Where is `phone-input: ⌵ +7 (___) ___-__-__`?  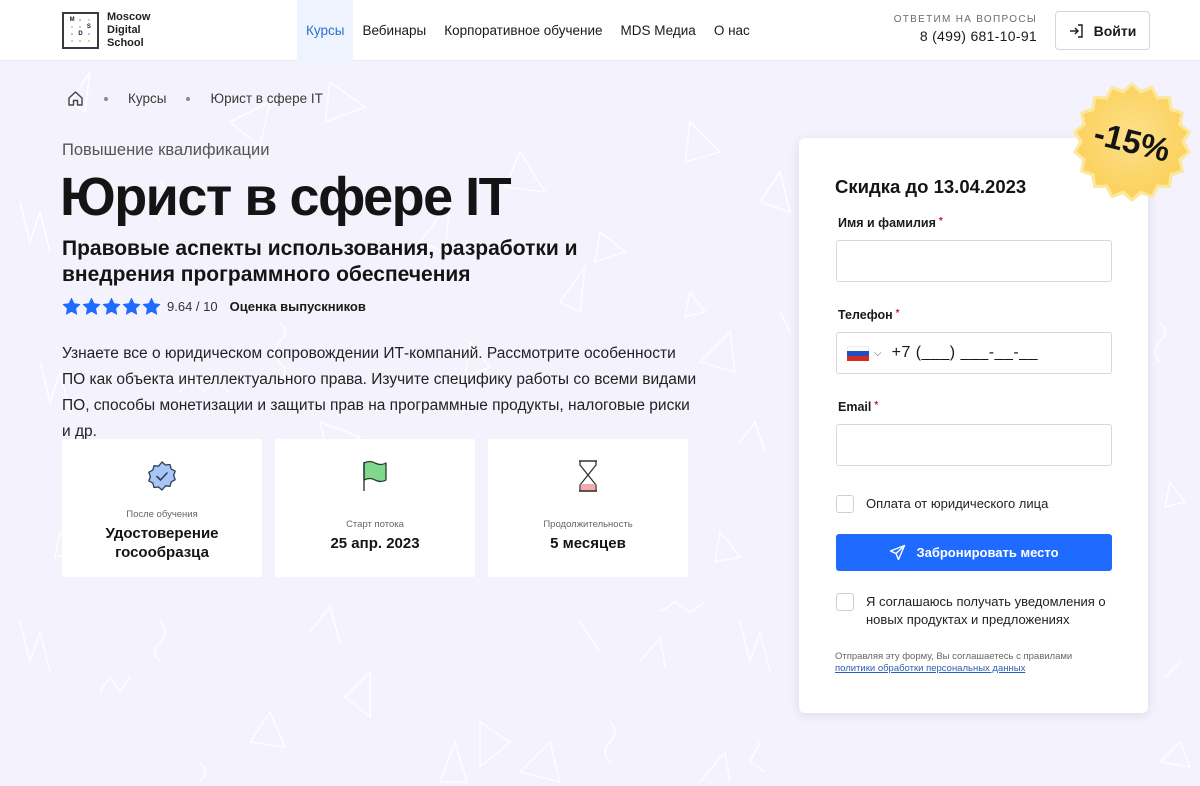
phone-input: ⌵ +7 (___) ___-__-__ is located at coordinates (974, 353).